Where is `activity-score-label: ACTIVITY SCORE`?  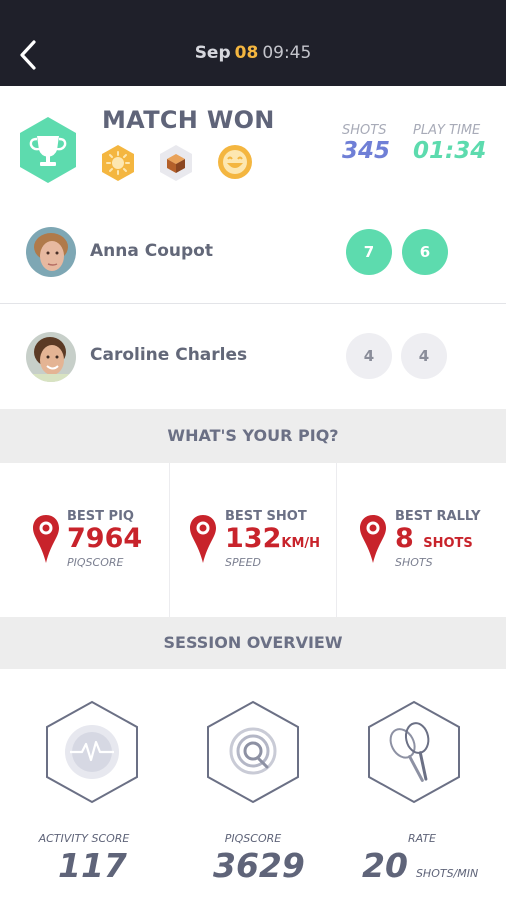 activity-score-label: ACTIVITY SCORE is located at coordinates (84, 838).